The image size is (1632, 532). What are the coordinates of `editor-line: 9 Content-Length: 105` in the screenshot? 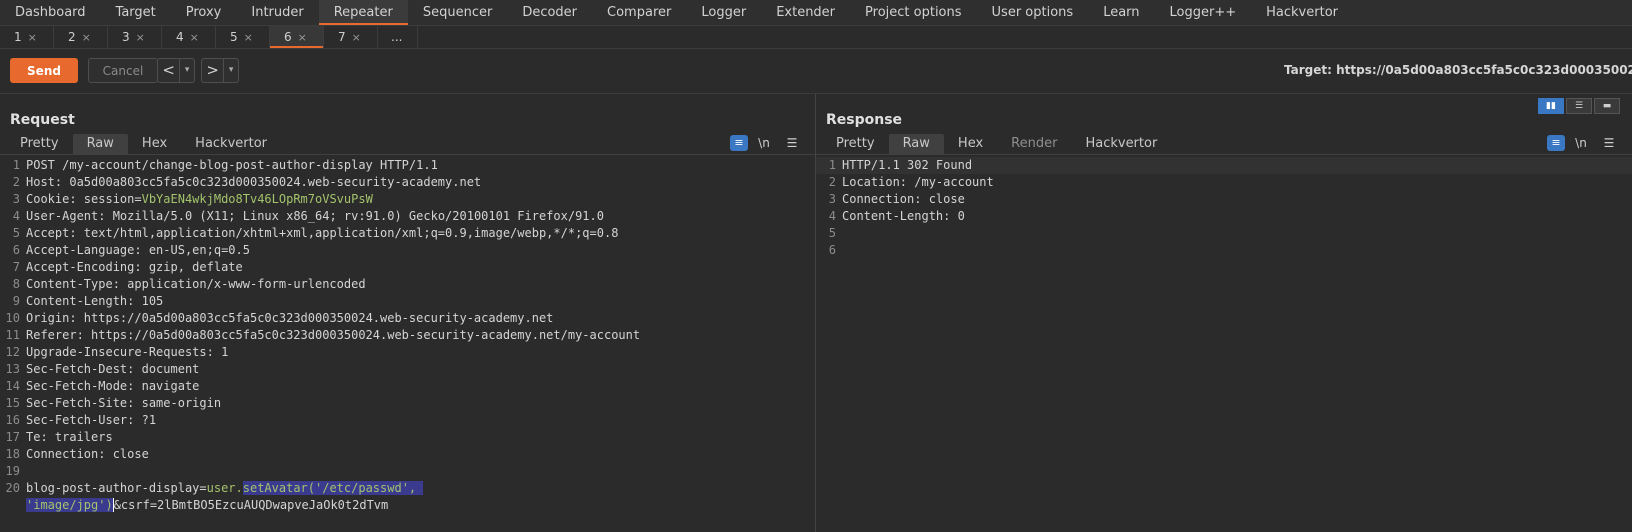 It's located at (407, 301).